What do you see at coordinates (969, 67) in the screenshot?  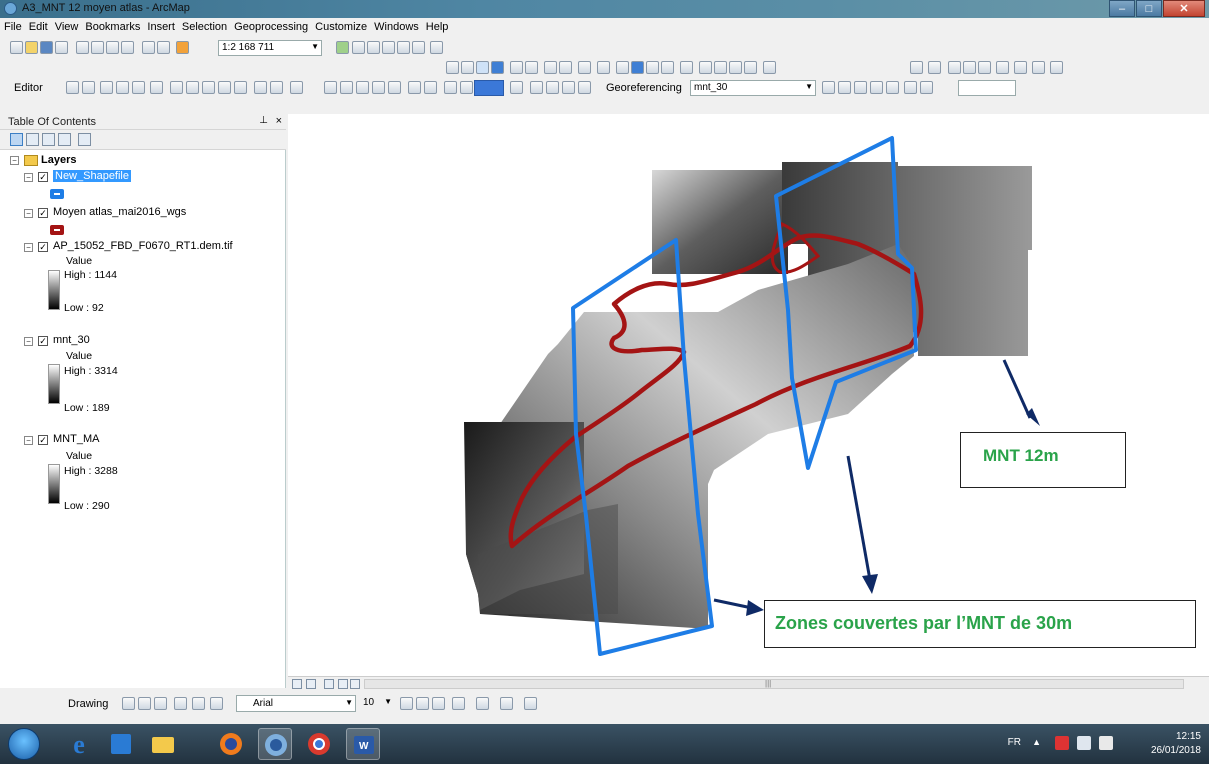 I see `georef-scale-icon` at bounding box center [969, 67].